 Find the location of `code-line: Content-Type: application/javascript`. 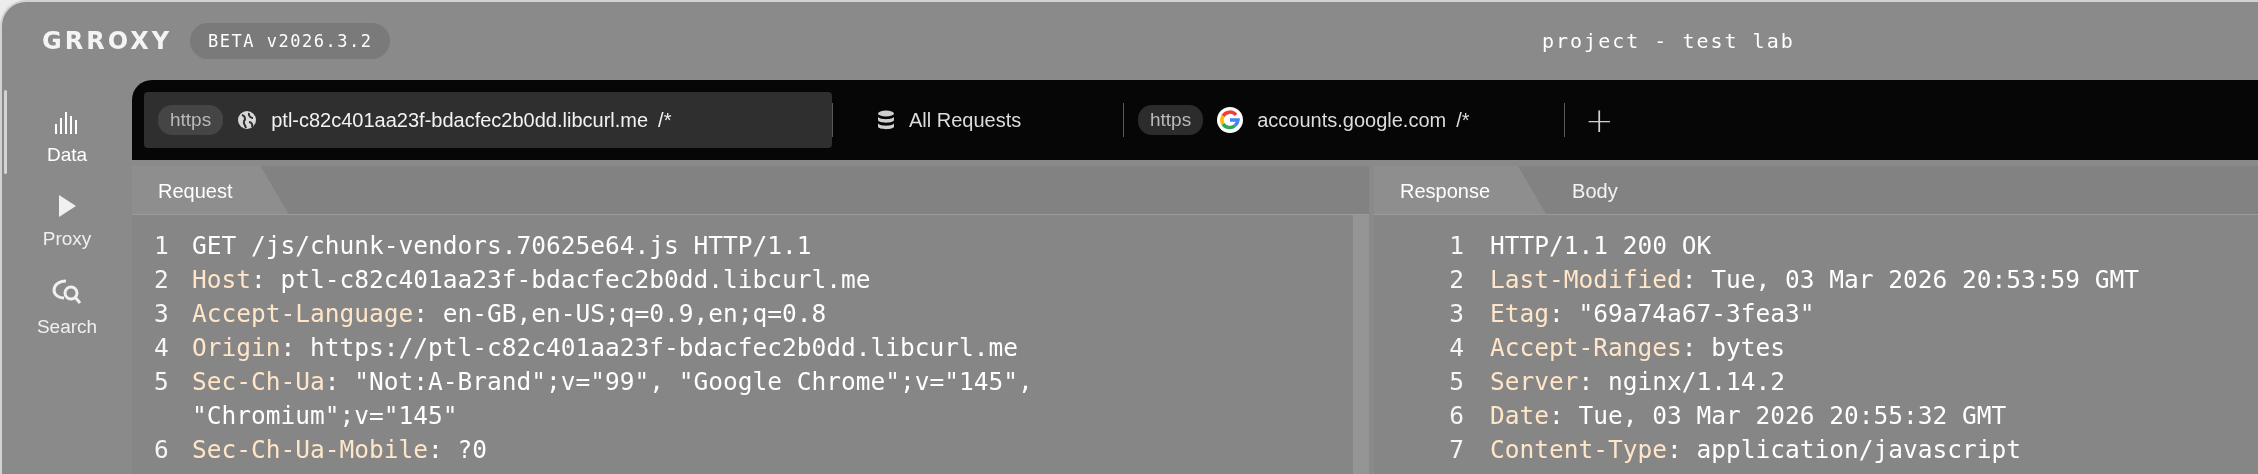

code-line: Content-Type: application/javascript is located at coordinates (1756, 450).